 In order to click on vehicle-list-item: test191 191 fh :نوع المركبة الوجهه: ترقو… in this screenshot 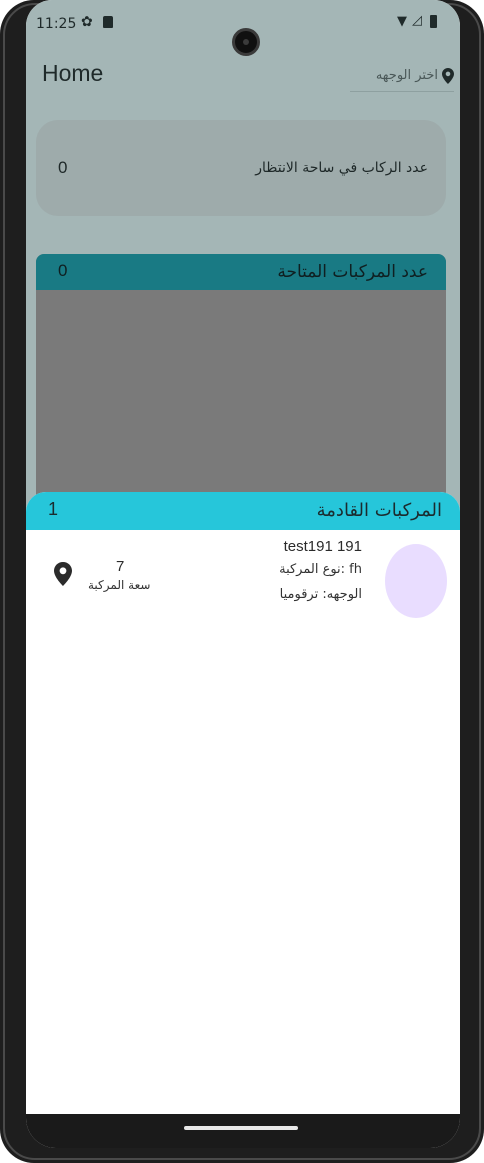, I will do `click(243, 590)`.